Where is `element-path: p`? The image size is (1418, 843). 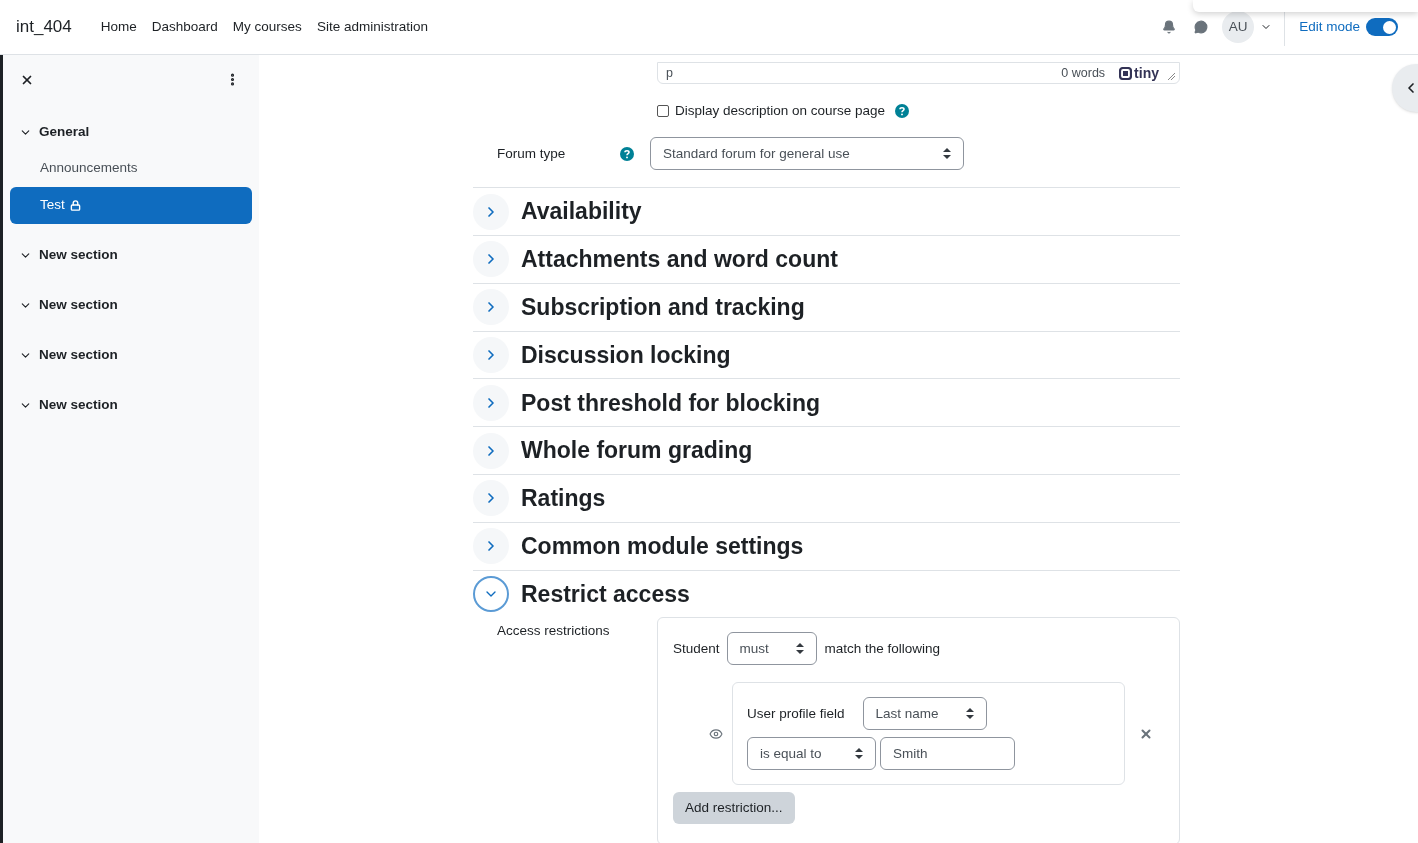
element-path: p is located at coordinates (669, 73).